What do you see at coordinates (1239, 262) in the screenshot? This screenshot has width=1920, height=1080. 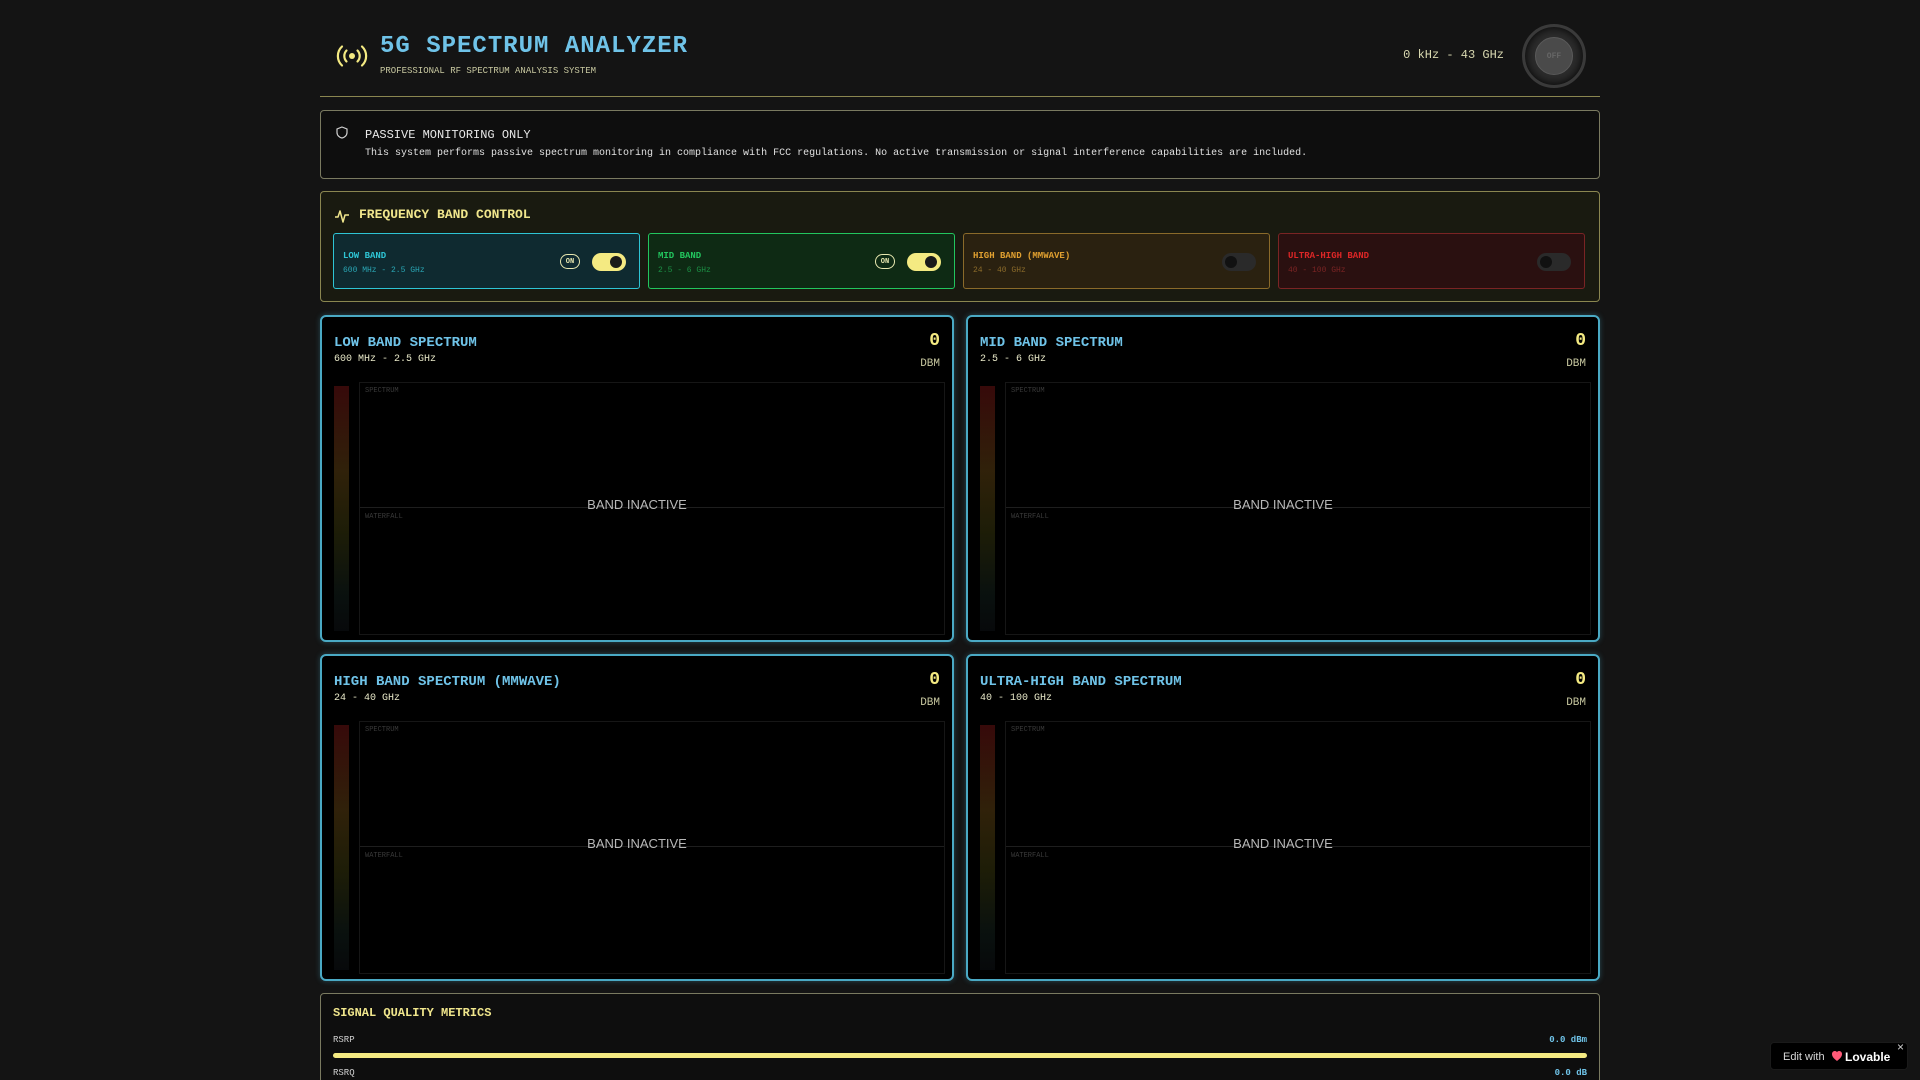 I see `band-toggle-high` at bounding box center [1239, 262].